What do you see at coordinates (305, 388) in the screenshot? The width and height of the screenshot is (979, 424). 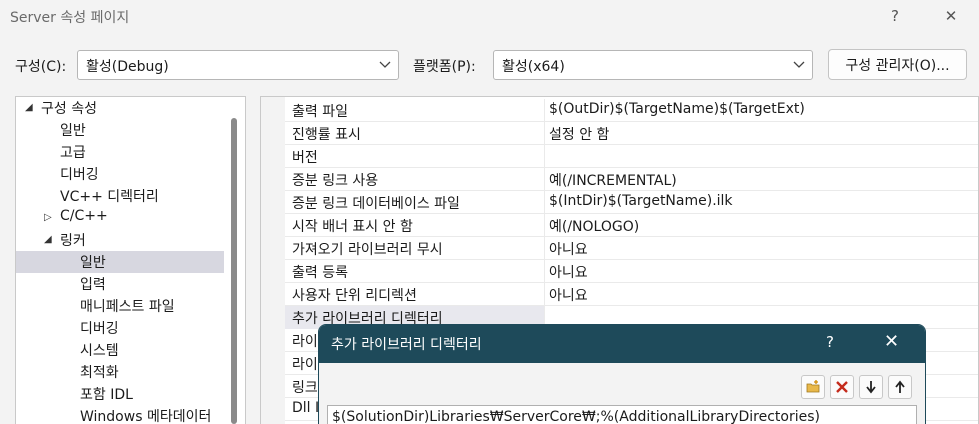 I see `property-name: 링크` at bounding box center [305, 388].